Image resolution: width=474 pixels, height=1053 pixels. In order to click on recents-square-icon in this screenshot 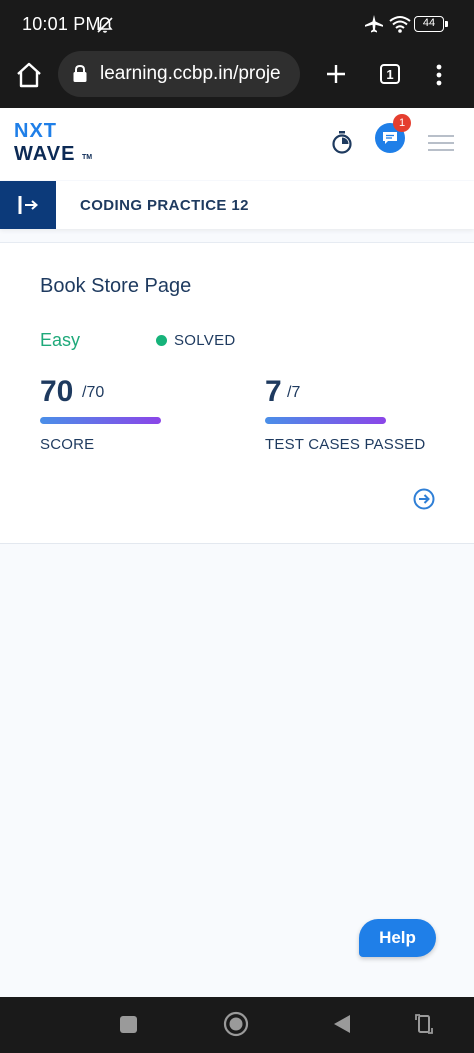, I will do `click(128, 1024)`.